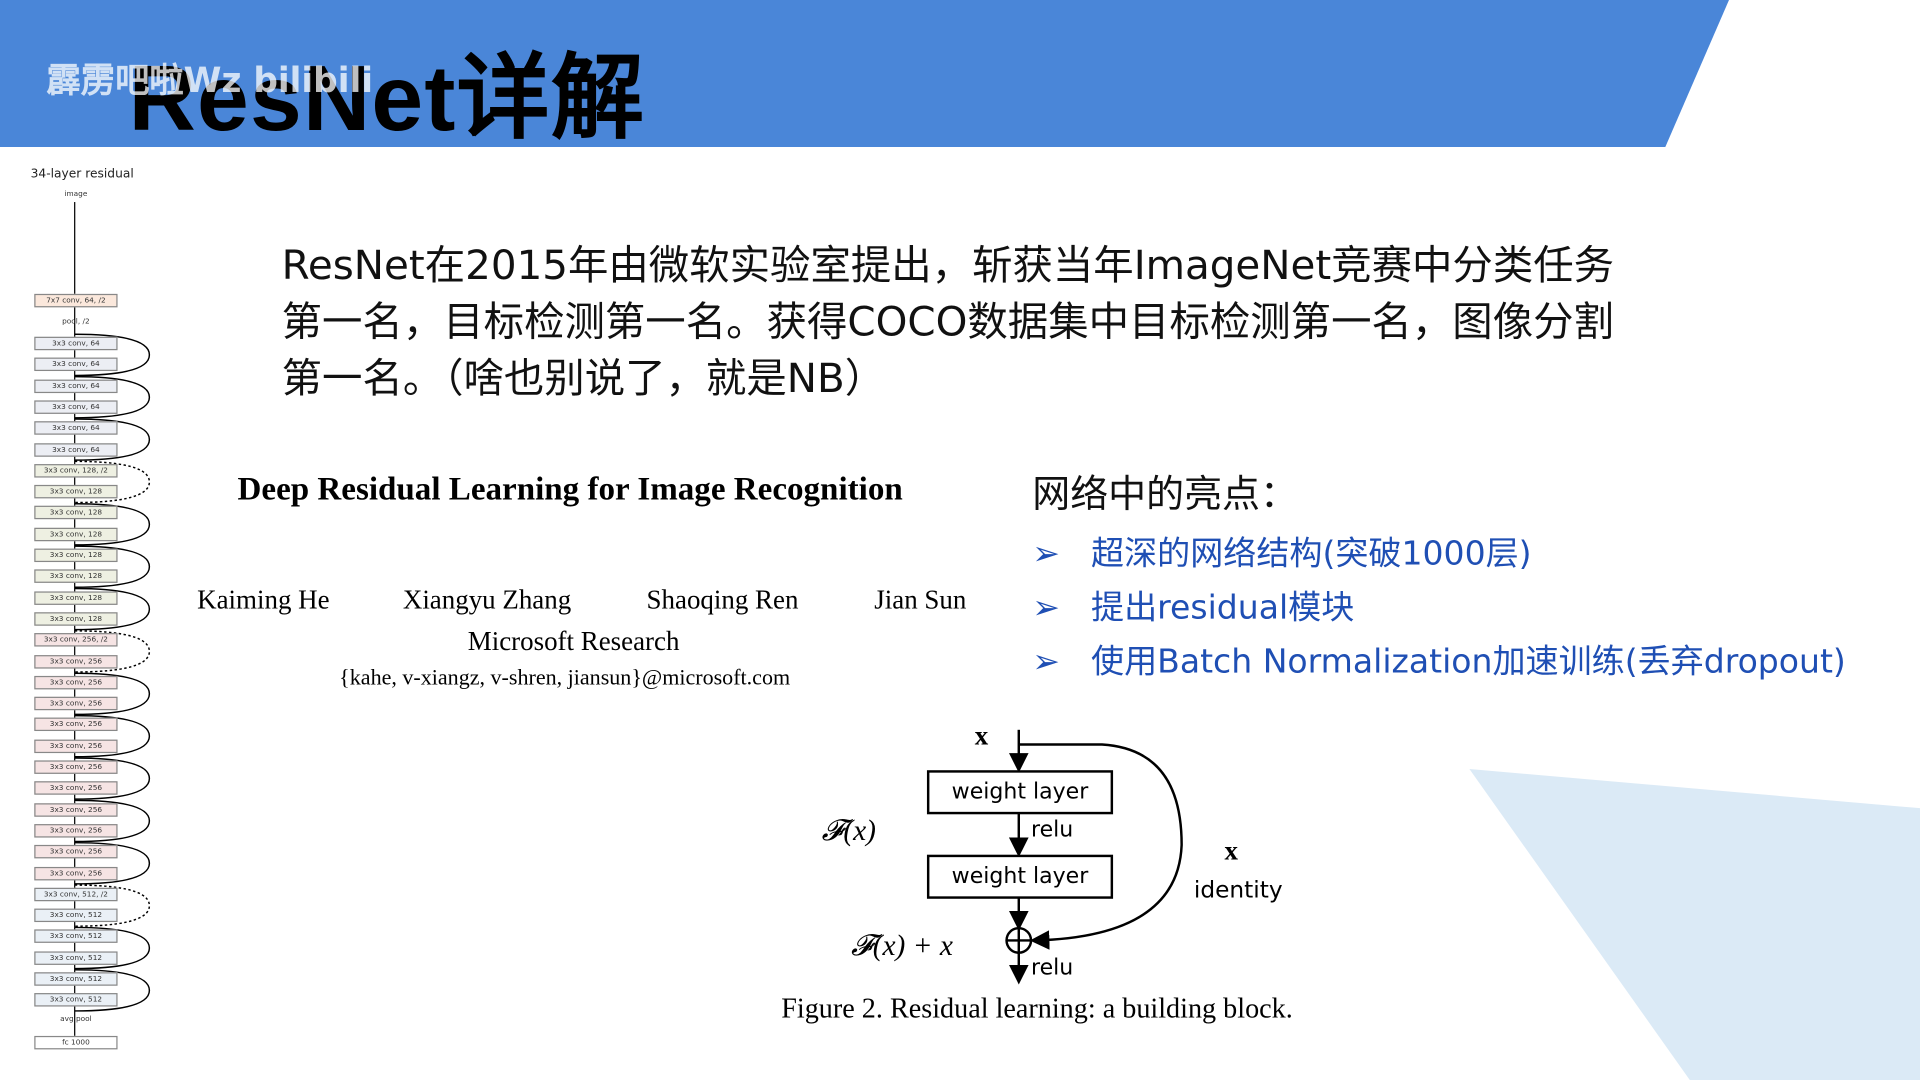  What do you see at coordinates (1054, 857) in the screenshot?
I see `residual-block-diagram` at bounding box center [1054, 857].